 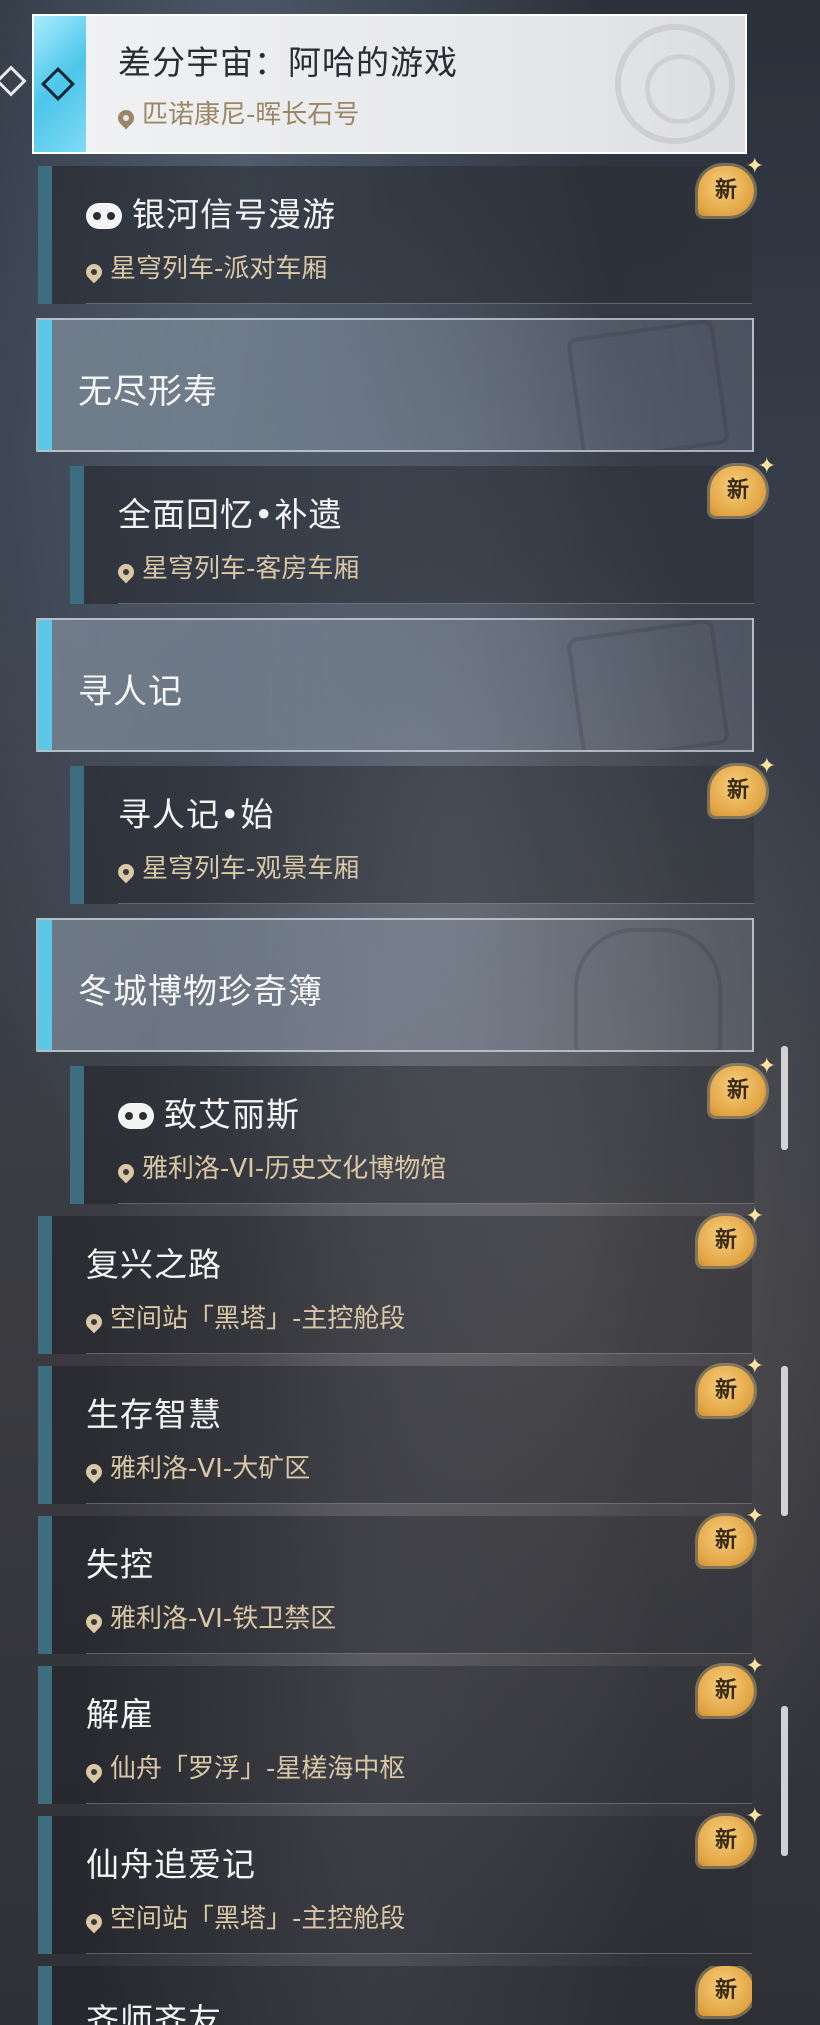 I want to click on category-title: 无尽形寿, so click(x=148, y=392).